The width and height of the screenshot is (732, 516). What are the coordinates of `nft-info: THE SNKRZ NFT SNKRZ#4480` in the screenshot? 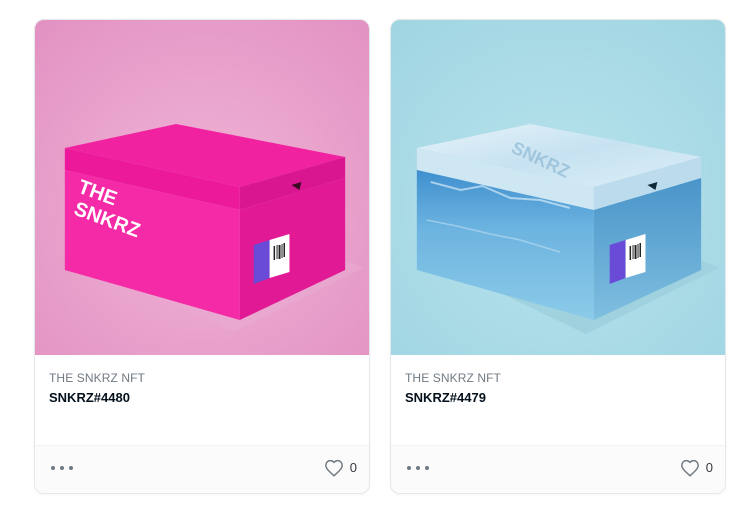 It's located at (202, 401).